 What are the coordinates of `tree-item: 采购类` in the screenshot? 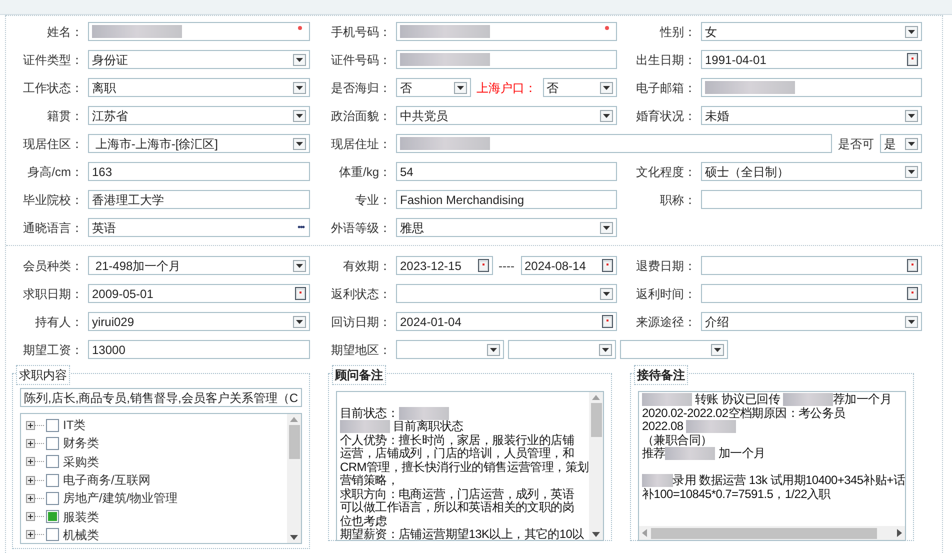 It's located at (81, 461).